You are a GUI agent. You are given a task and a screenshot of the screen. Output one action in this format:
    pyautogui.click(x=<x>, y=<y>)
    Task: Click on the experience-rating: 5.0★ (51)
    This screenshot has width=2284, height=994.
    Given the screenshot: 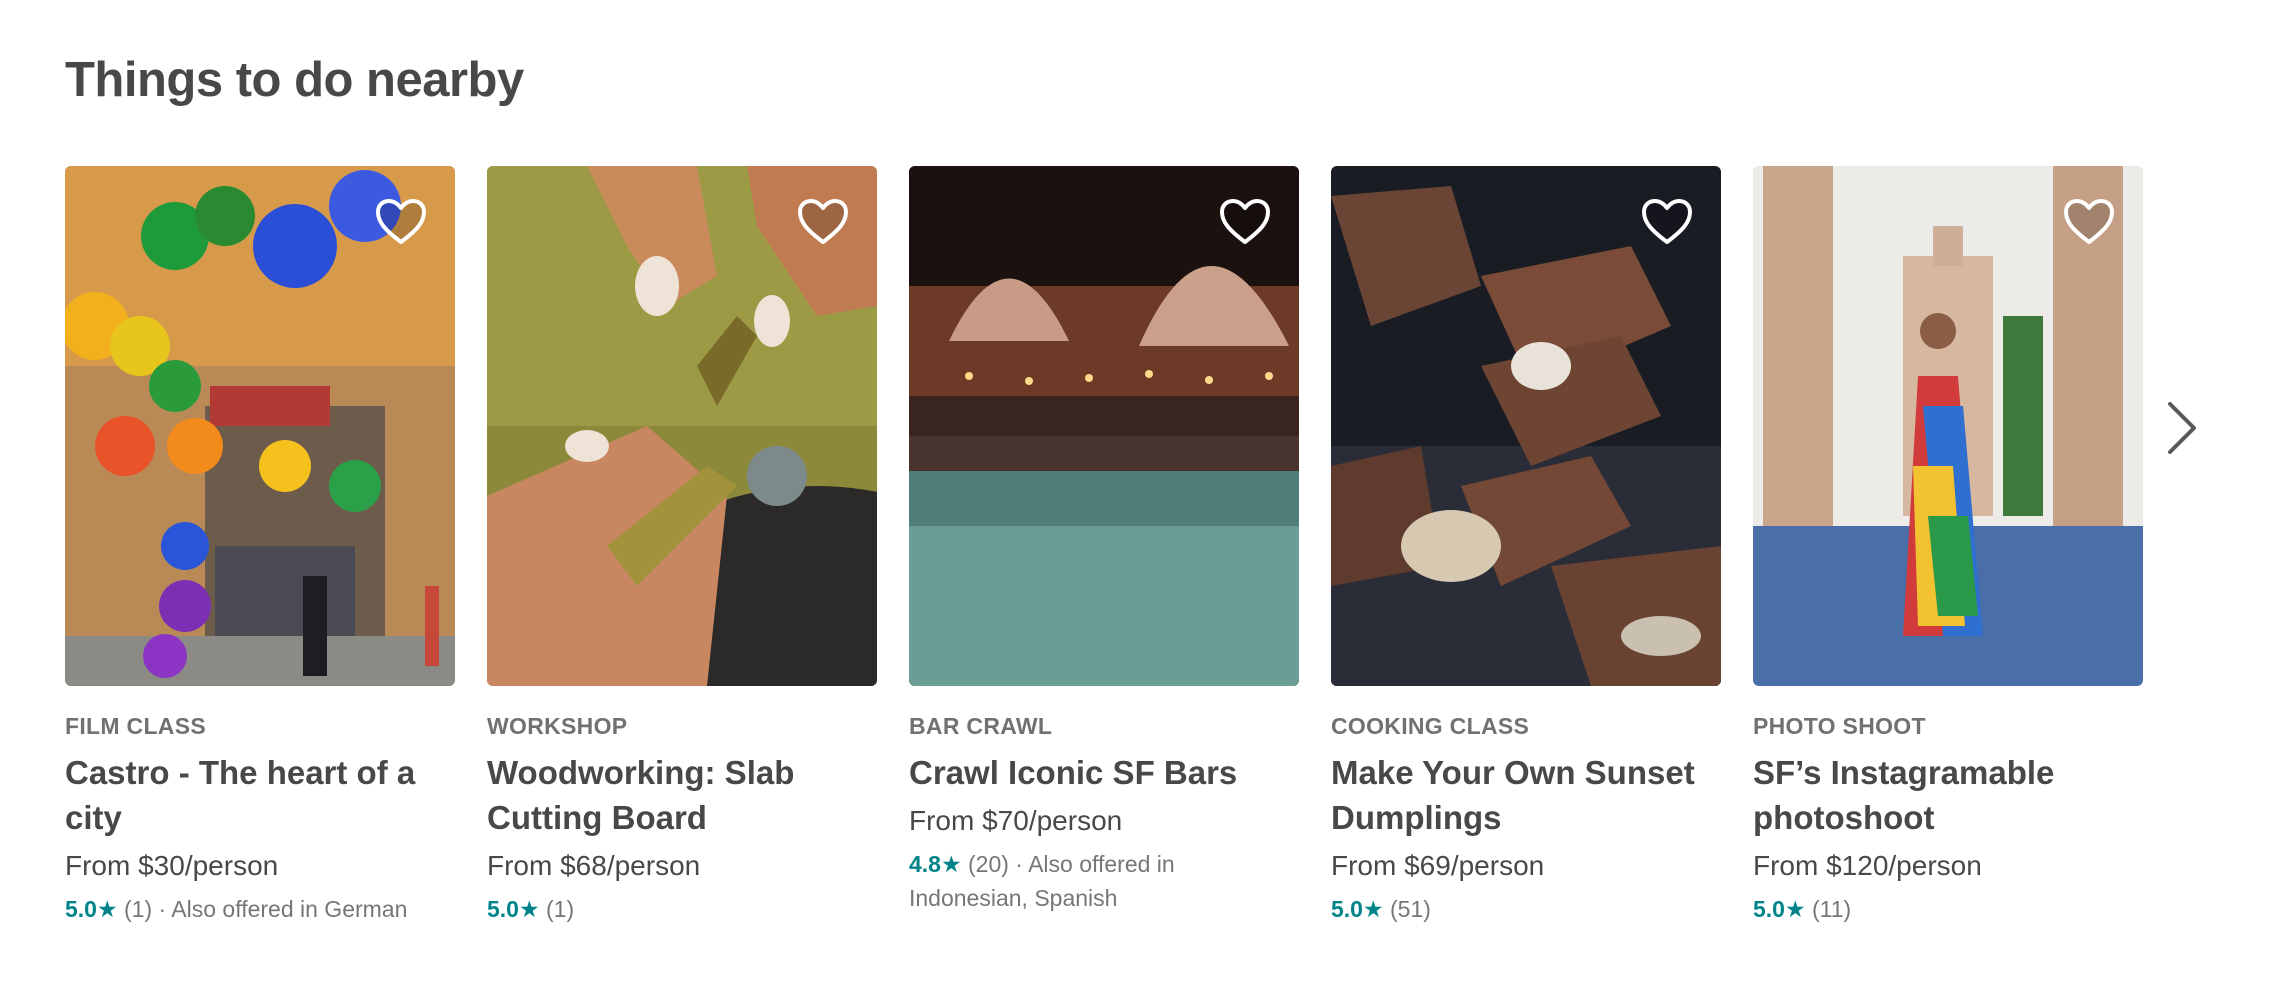 What is the action you would take?
    pyautogui.click(x=1526, y=909)
    